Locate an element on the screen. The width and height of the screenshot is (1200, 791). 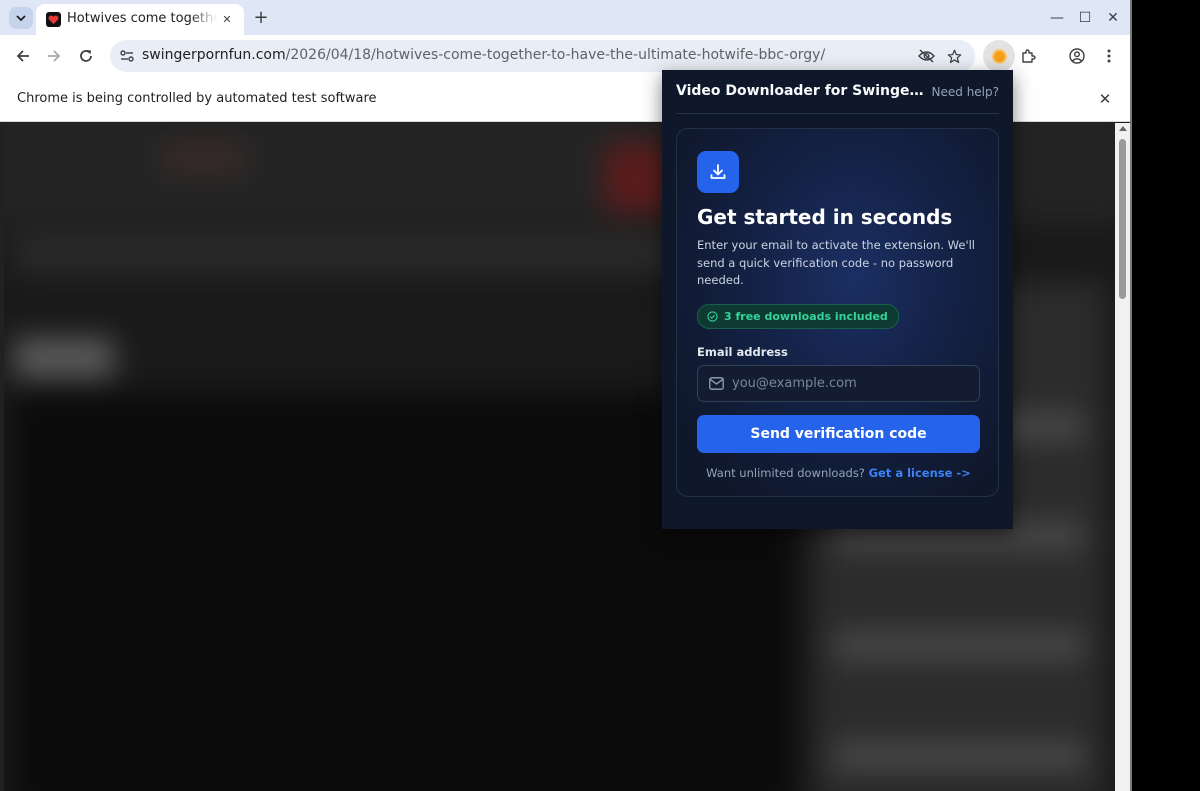
popup-title: Video Downloader for SwingerPornFun is located at coordinates (801, 91).